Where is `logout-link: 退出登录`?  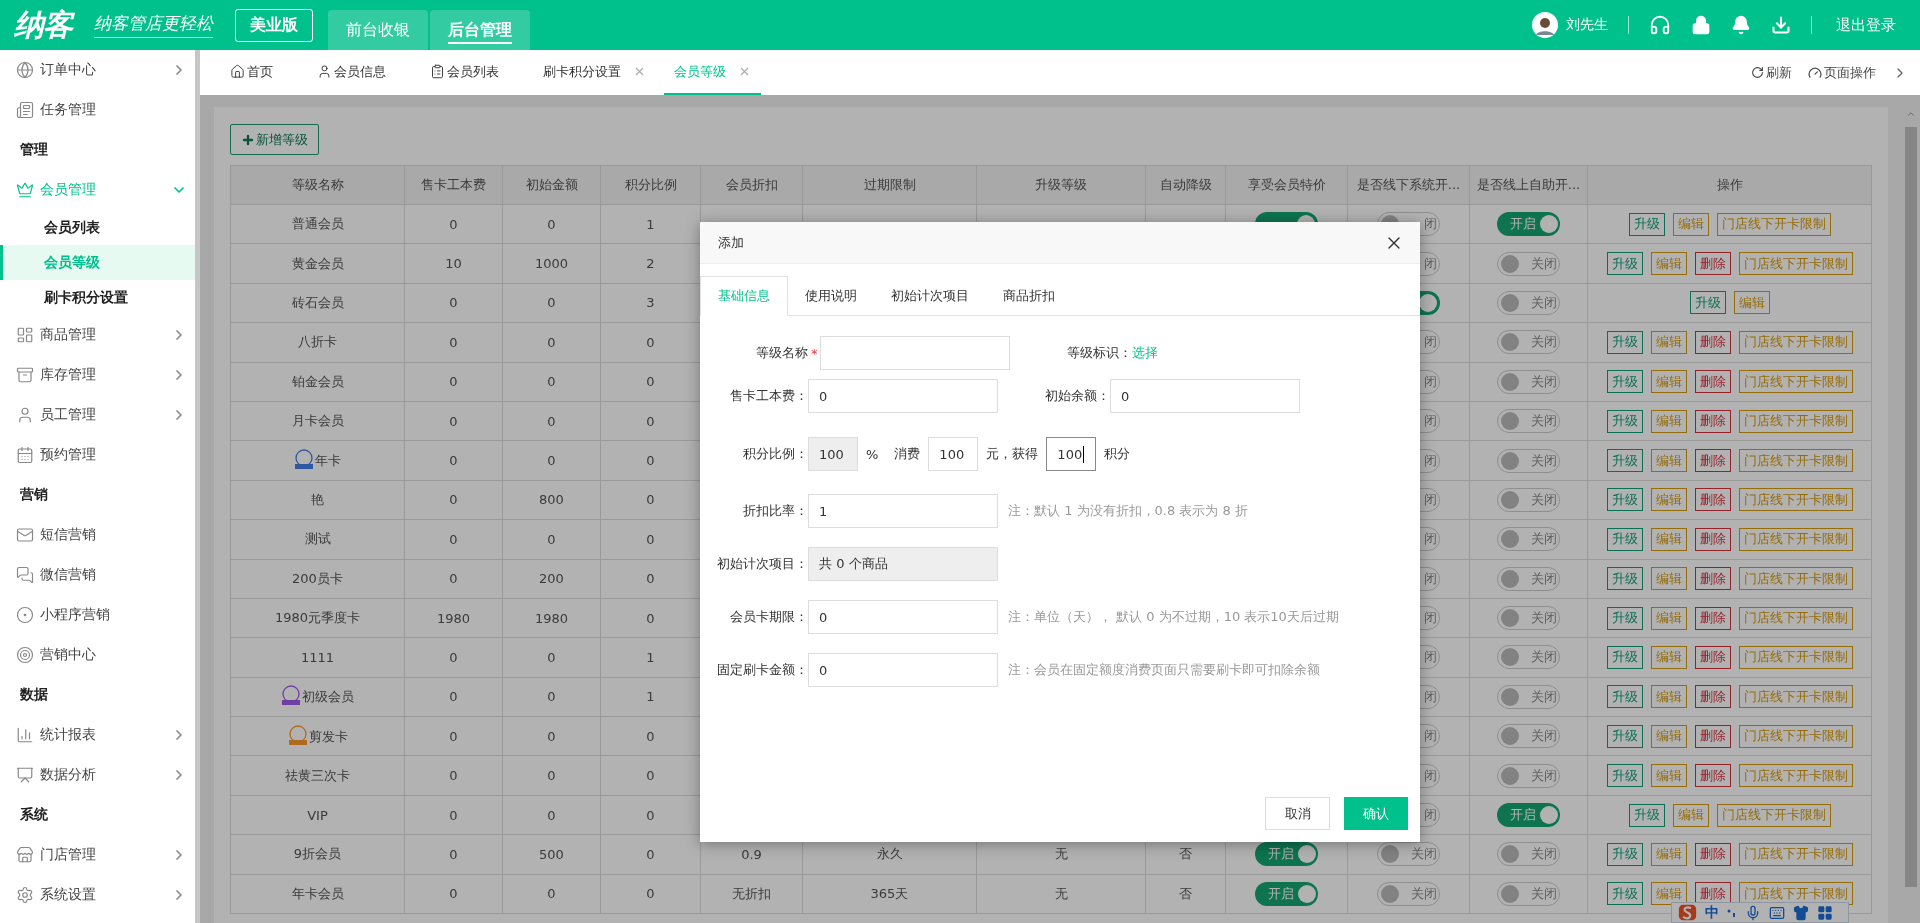 logout-link: 退出登录 is located at coordinates (1866, 25).